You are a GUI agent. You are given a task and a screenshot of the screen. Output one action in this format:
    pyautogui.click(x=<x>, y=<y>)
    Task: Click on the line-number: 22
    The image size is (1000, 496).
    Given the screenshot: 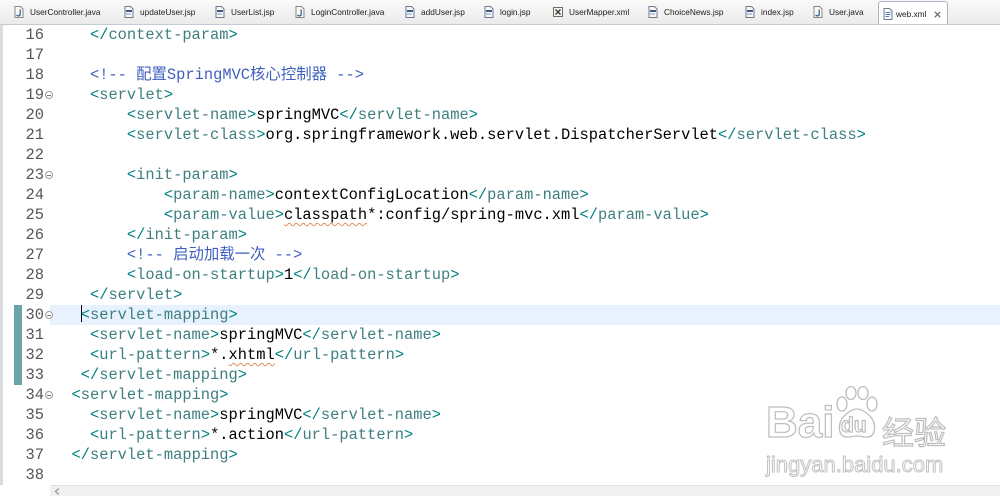 What is the action you would take?
    pyautogui.click(x=34, y=155)
    